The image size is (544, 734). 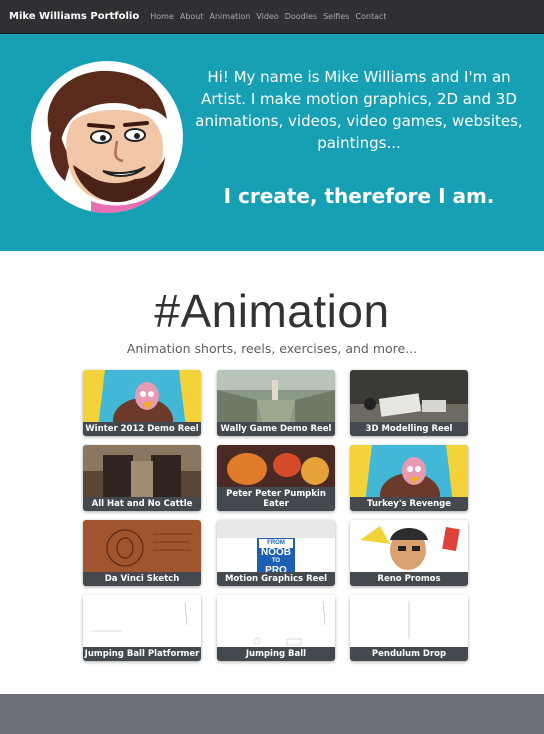 I want to click on card-caption: All Hat and No Cattle, so click(x=142, y=504).